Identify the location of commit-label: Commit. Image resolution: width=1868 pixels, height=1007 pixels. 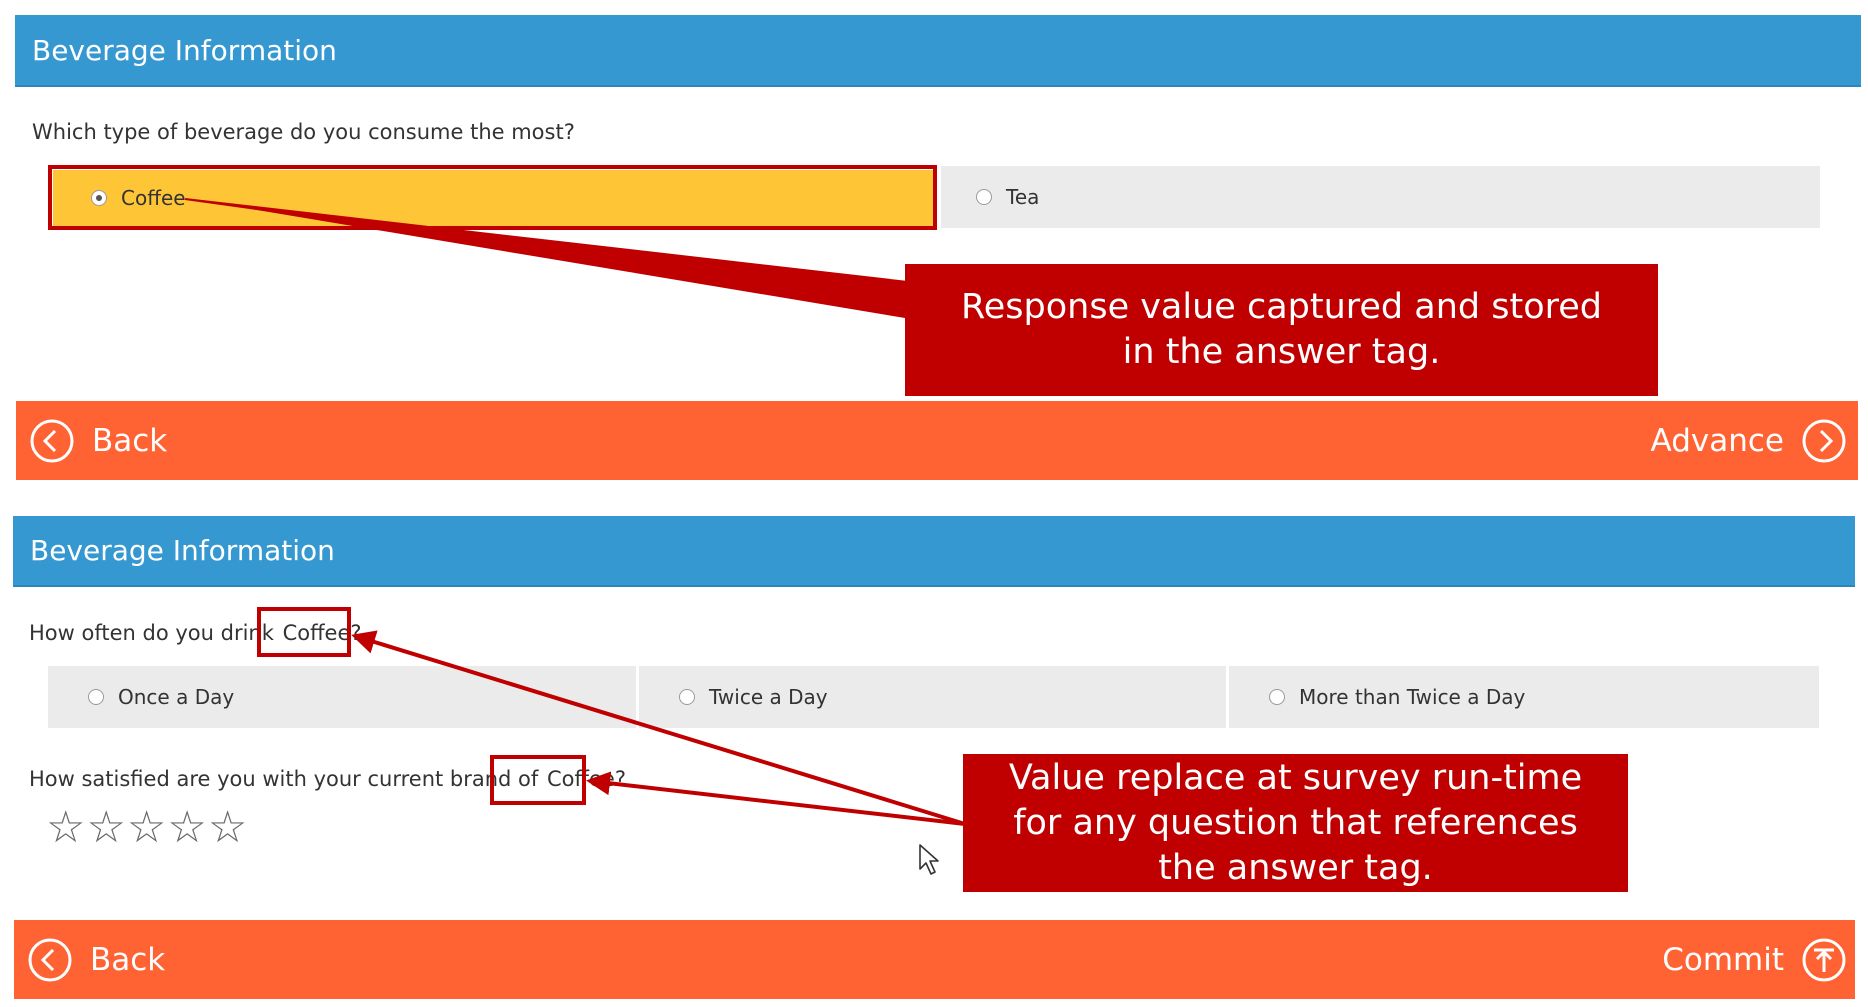
(1723, 960).